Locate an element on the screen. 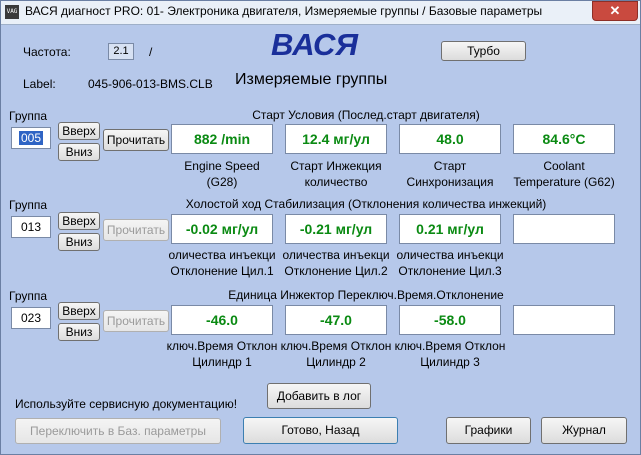 The height and width of the screenshot is (455, 641). group-number-input: 023 is located at coordinates (31, 318).